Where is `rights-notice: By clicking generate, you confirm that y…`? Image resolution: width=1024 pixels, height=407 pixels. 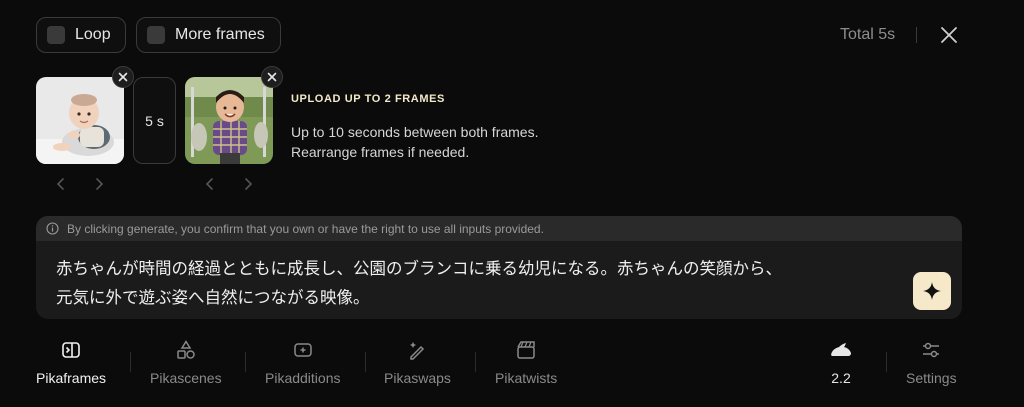 rights-notice: By clicking generate, you confirm that y… is located at coordinates (499, 228).